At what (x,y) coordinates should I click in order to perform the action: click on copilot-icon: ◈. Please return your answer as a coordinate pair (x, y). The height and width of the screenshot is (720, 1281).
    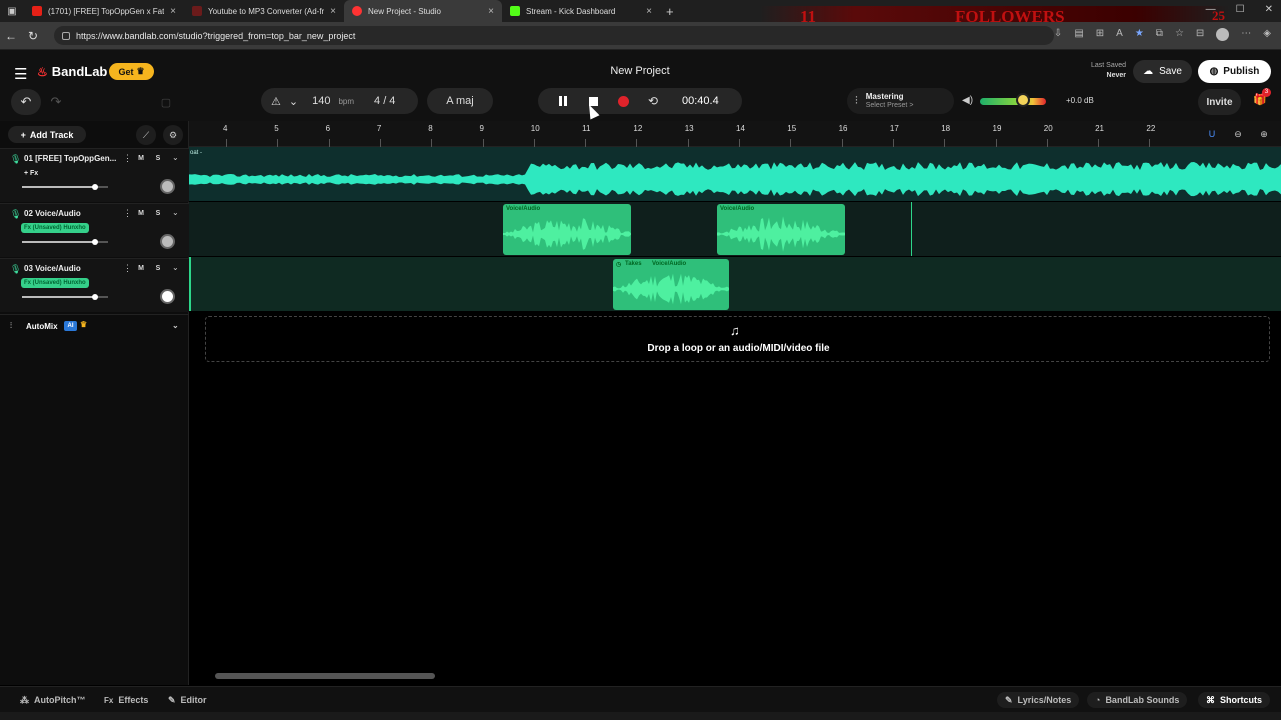
    Looking at the image, I should click on (1267, 34).